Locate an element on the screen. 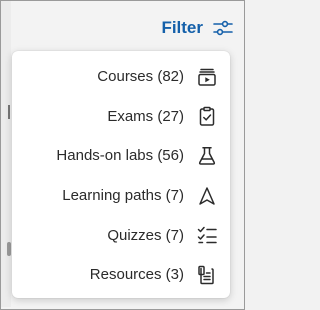  menu-item-label: Learning paths (7) is located at coordinates (123, 196).